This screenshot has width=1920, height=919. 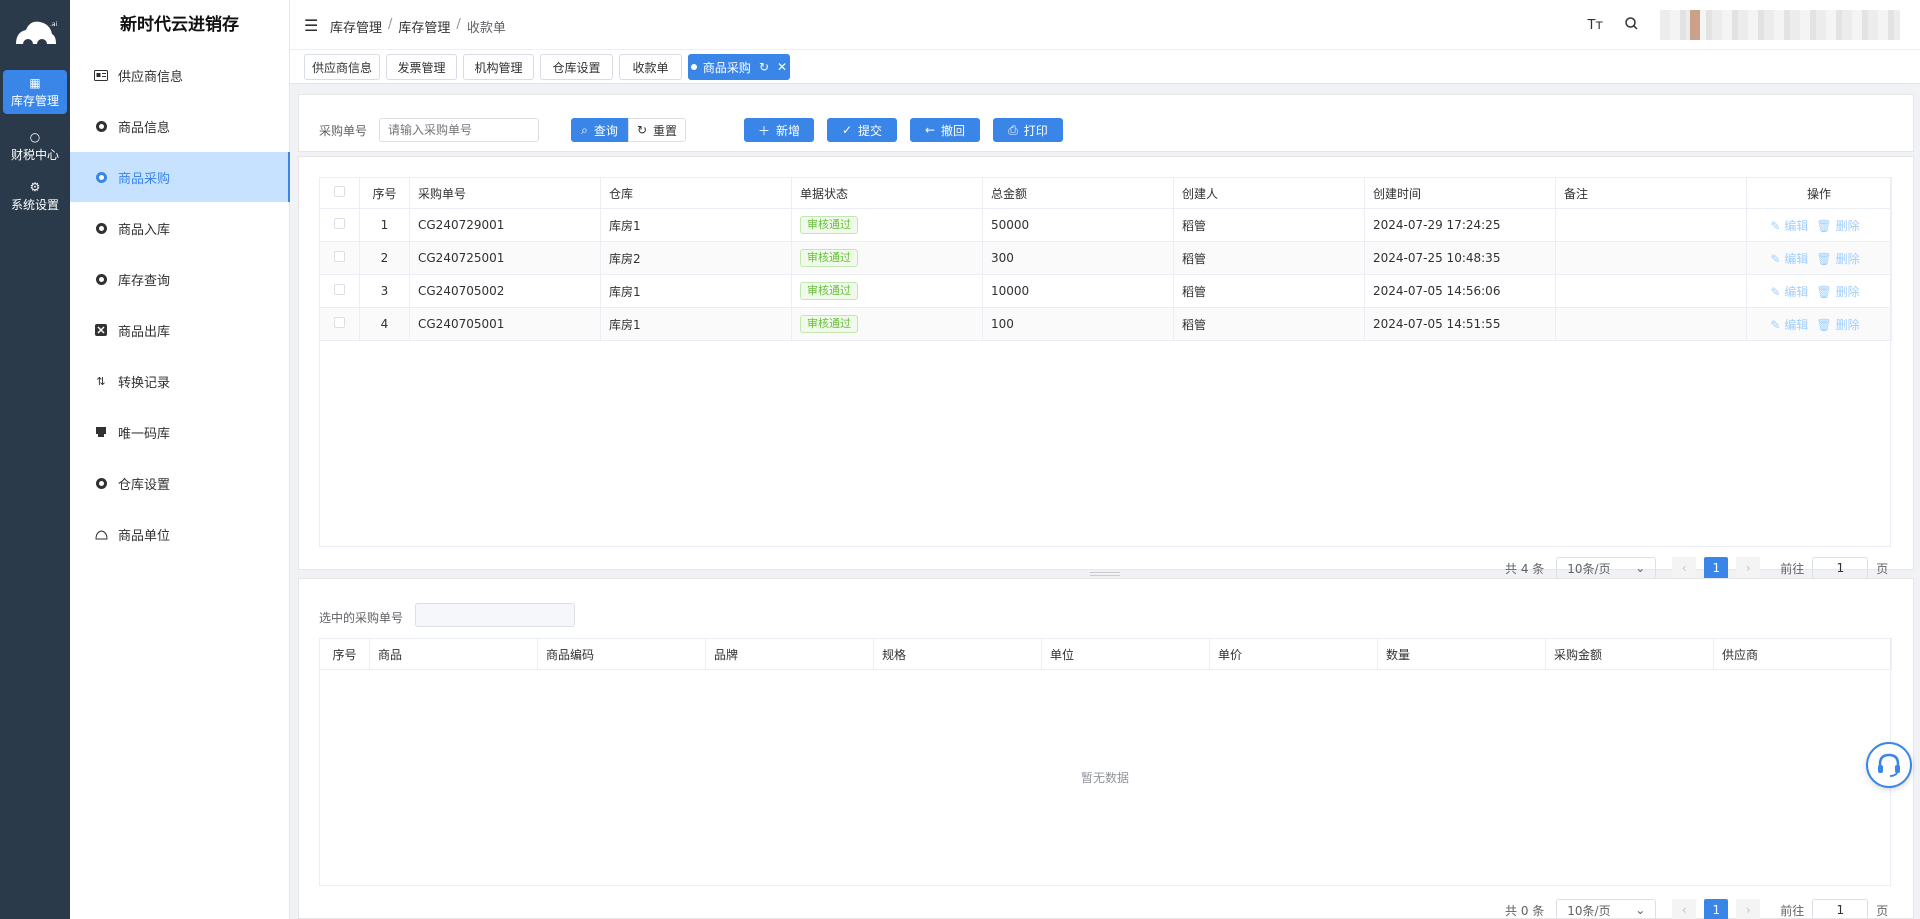 I want to click on col-header: 单位, so click(x=1125, y=654).